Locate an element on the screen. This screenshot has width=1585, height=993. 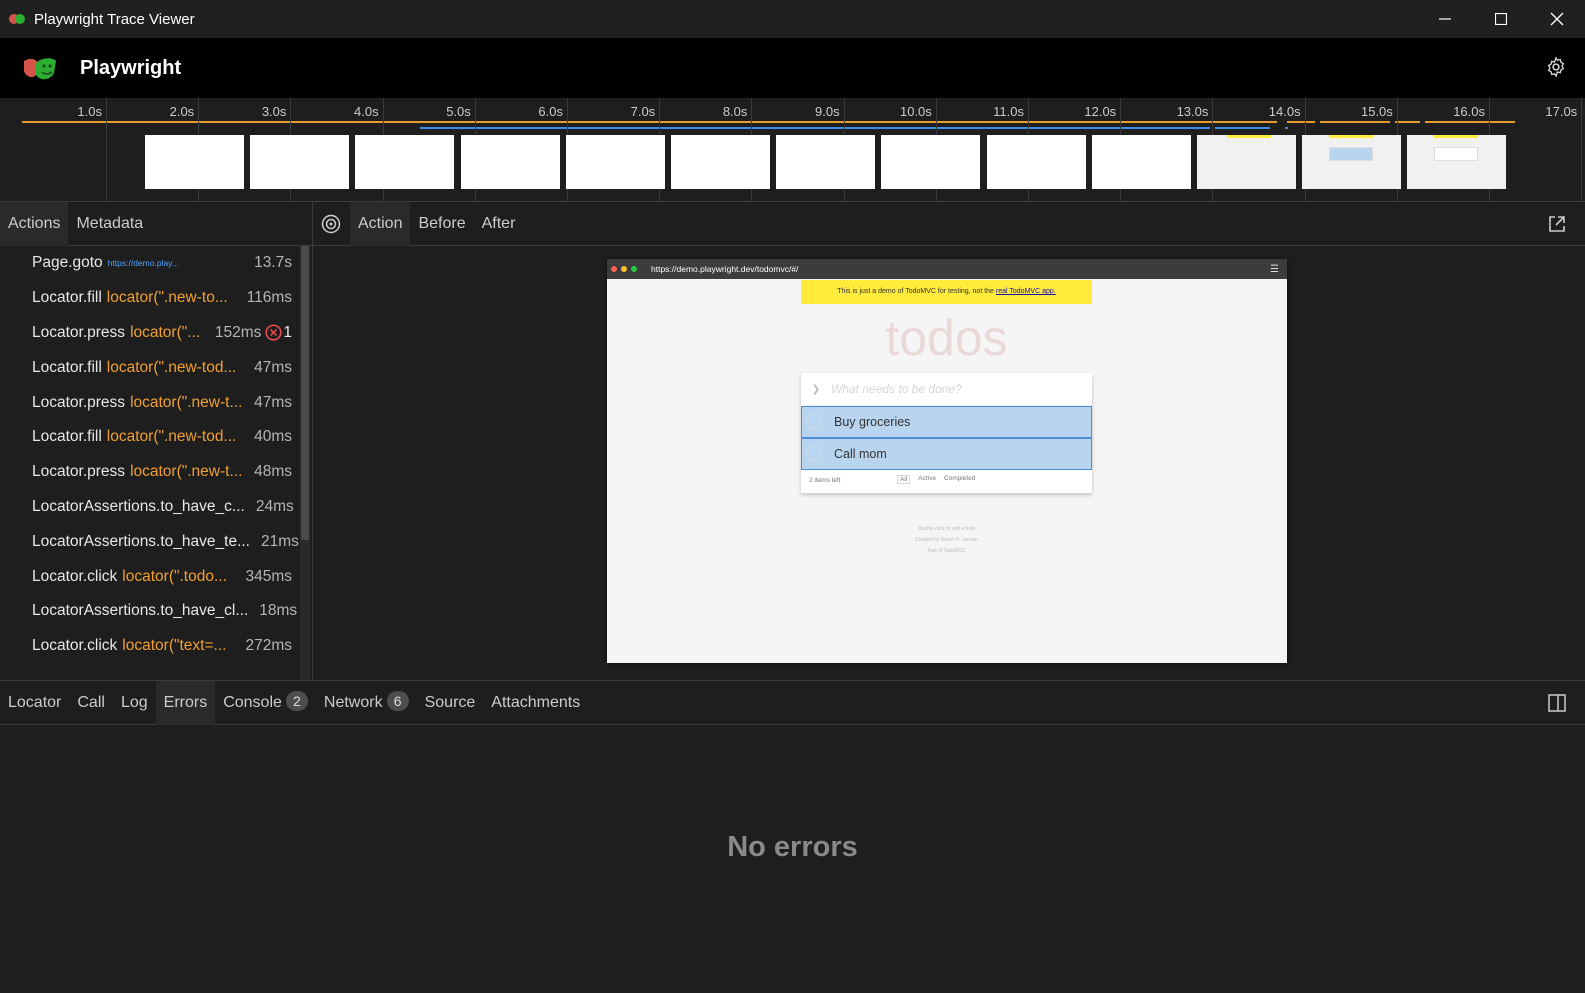
tab-console: Console 2 is located at coordinates (265, 703).